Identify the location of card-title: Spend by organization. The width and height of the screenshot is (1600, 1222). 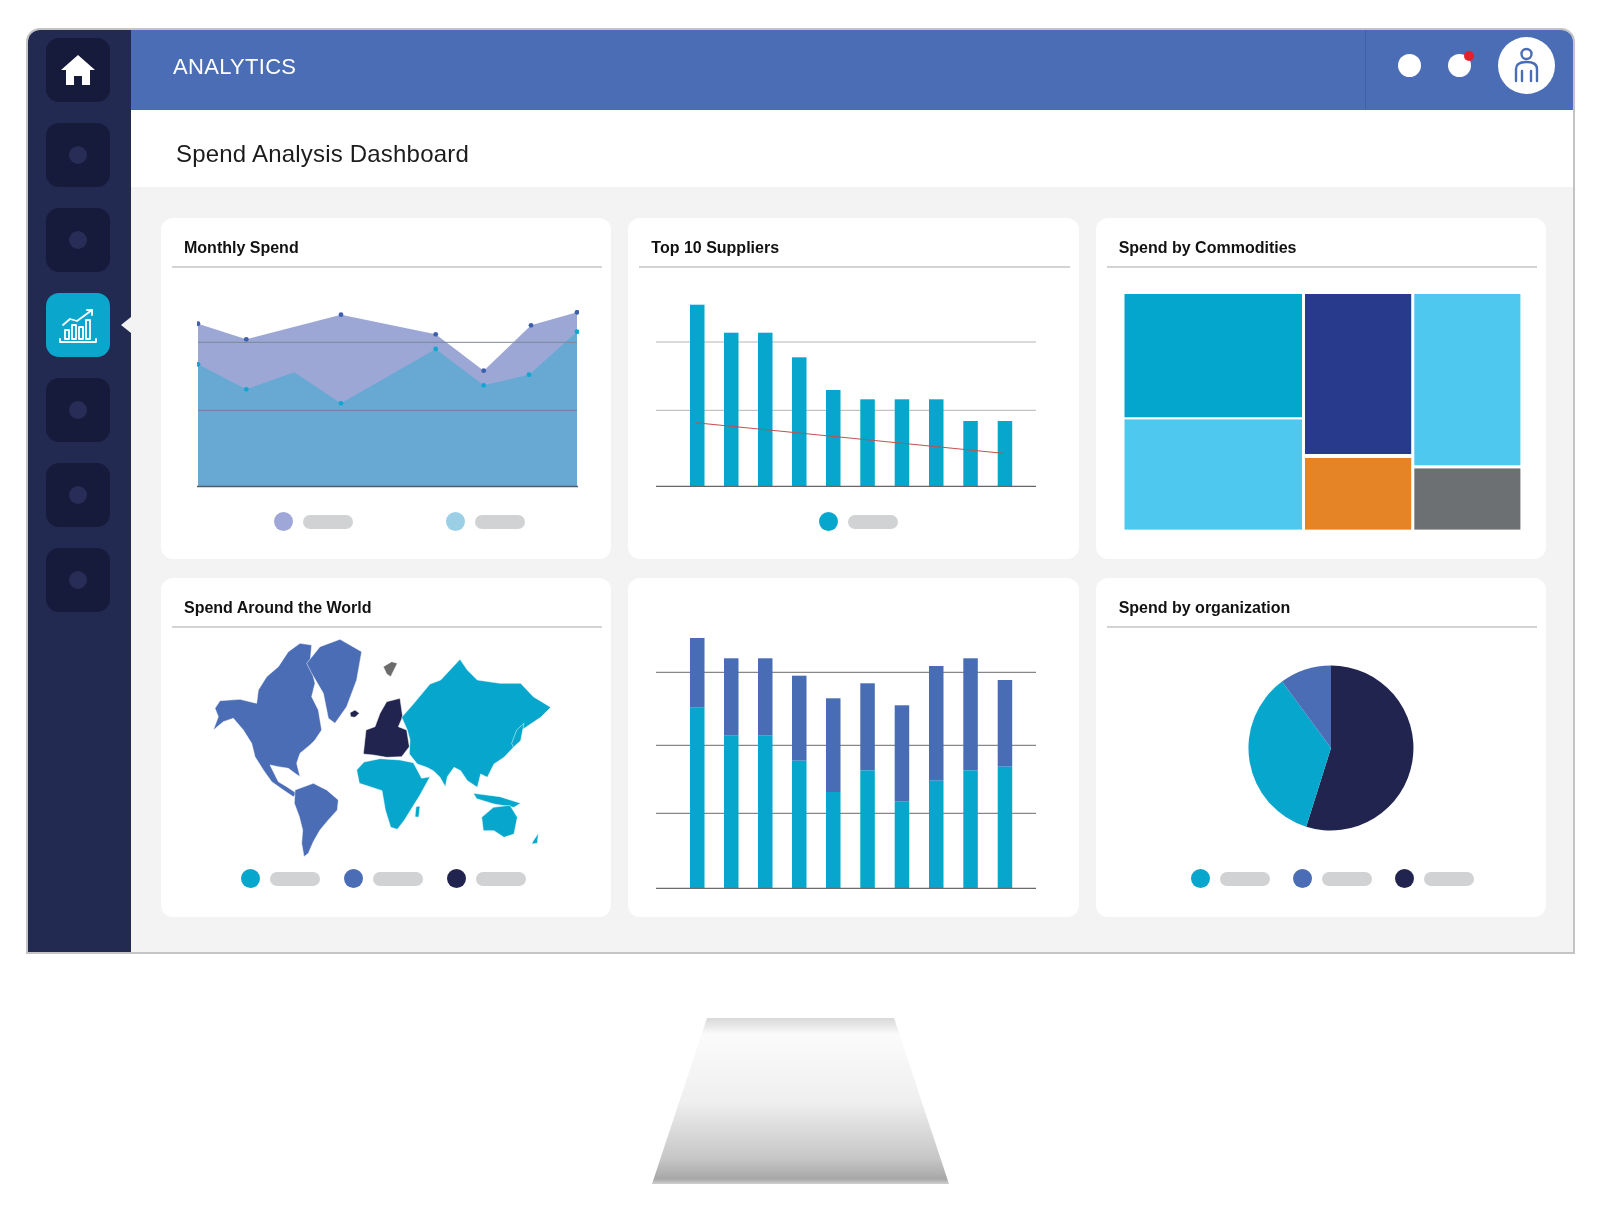
(1204, 608).